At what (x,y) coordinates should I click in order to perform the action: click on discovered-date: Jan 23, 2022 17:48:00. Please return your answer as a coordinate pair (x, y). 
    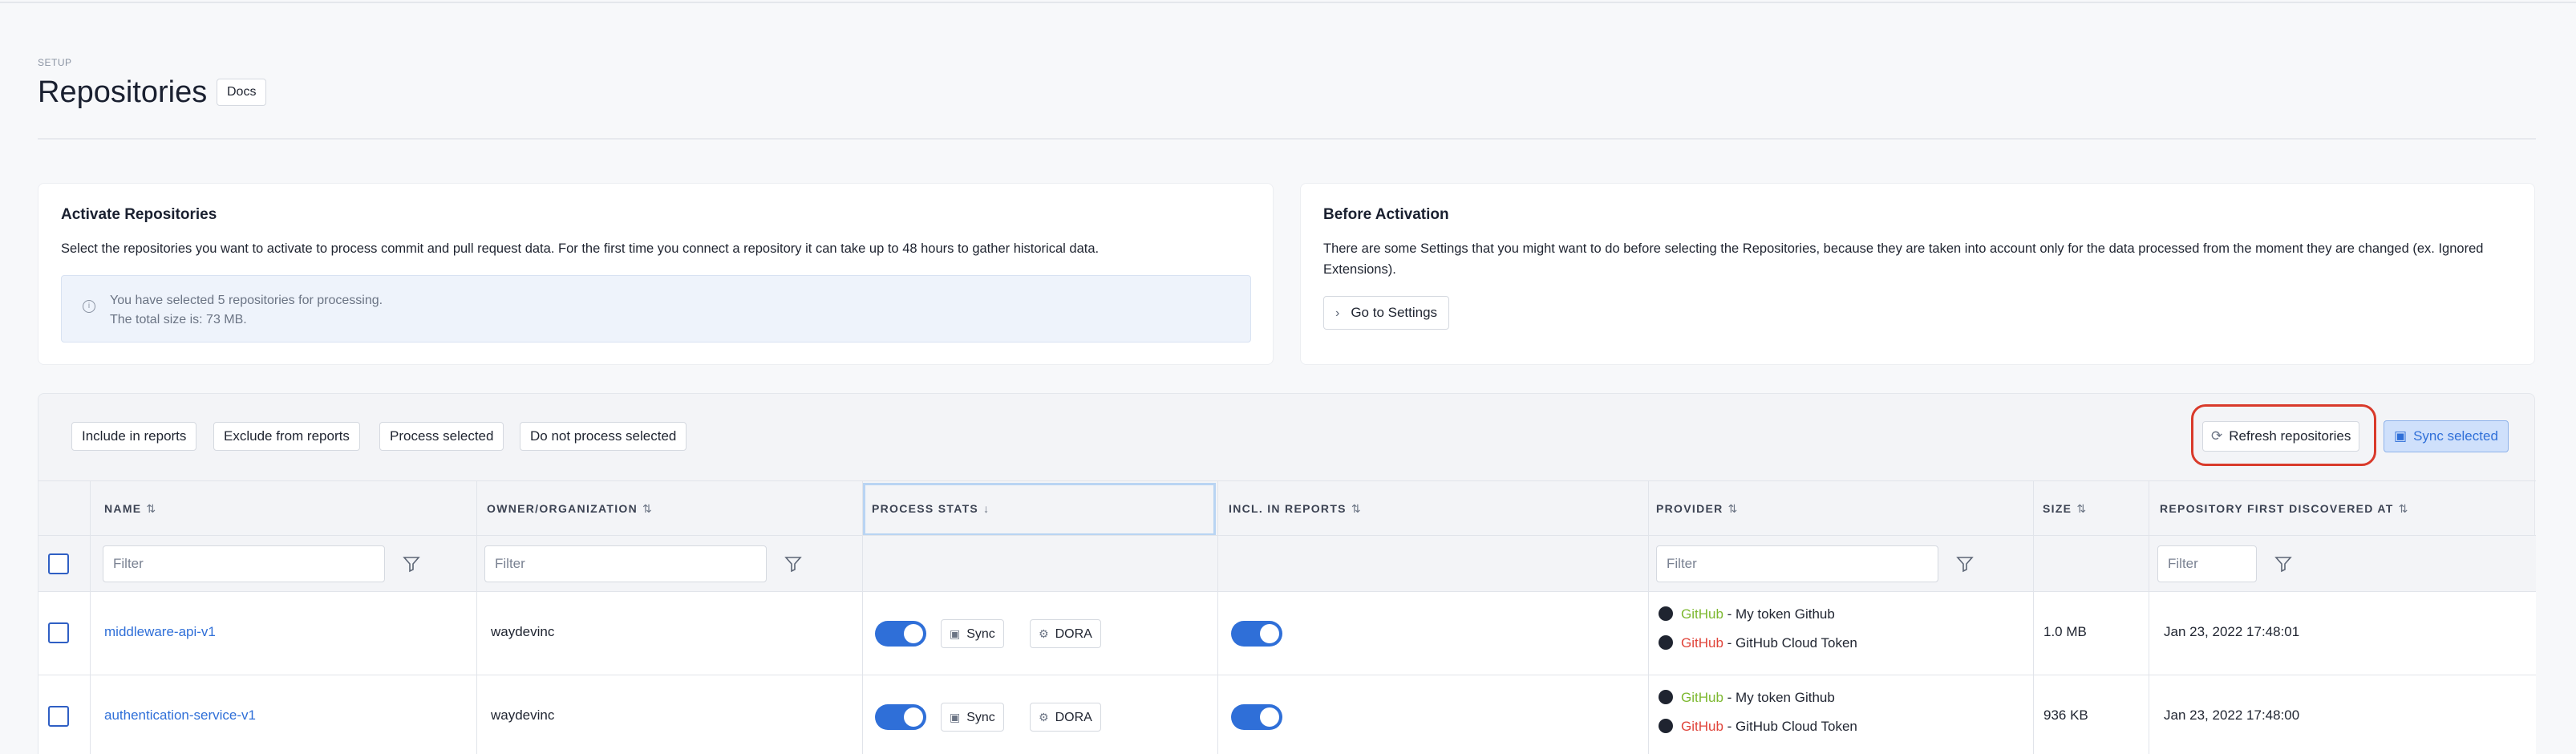
    Looking at the image, I should click on (2232, 715).